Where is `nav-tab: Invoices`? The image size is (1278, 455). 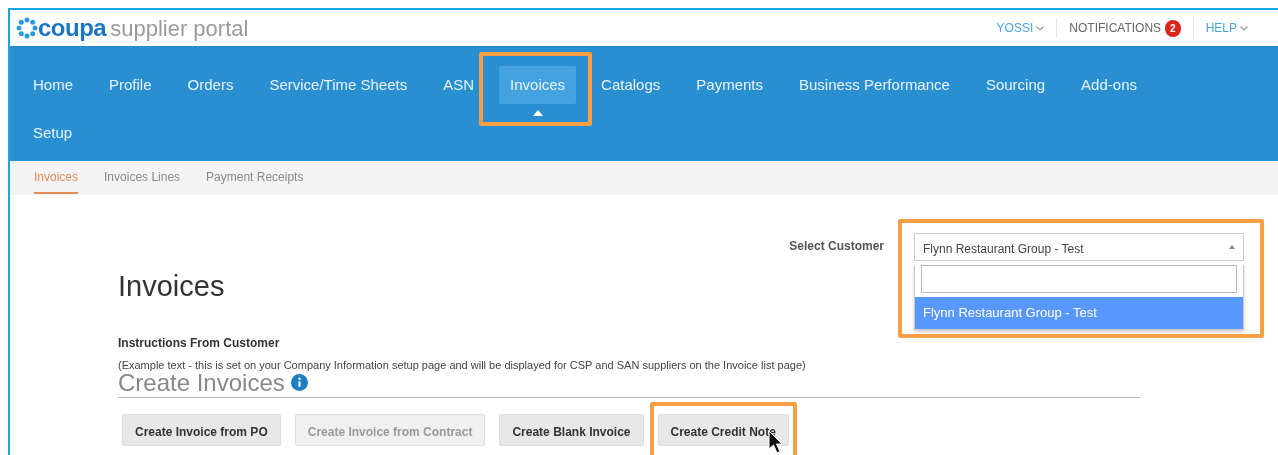
nav-tab: Invoices is located at coordinates (538, 85).